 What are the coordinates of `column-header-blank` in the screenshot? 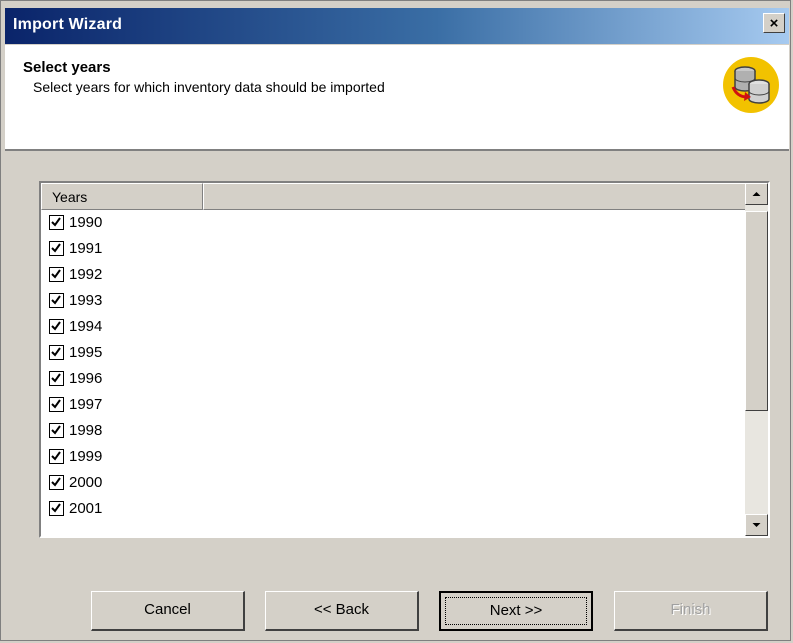 It's located at (474, 196).